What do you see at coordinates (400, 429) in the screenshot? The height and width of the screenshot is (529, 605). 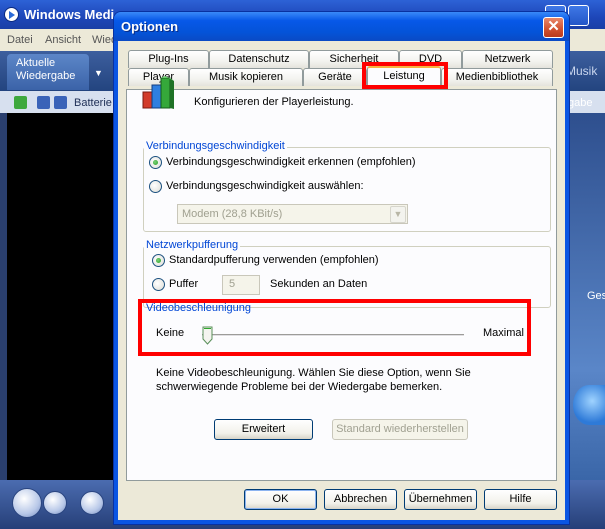 I see `restore-defaults-button: Standard wiederherstellen` at bounding box center [400, 429].